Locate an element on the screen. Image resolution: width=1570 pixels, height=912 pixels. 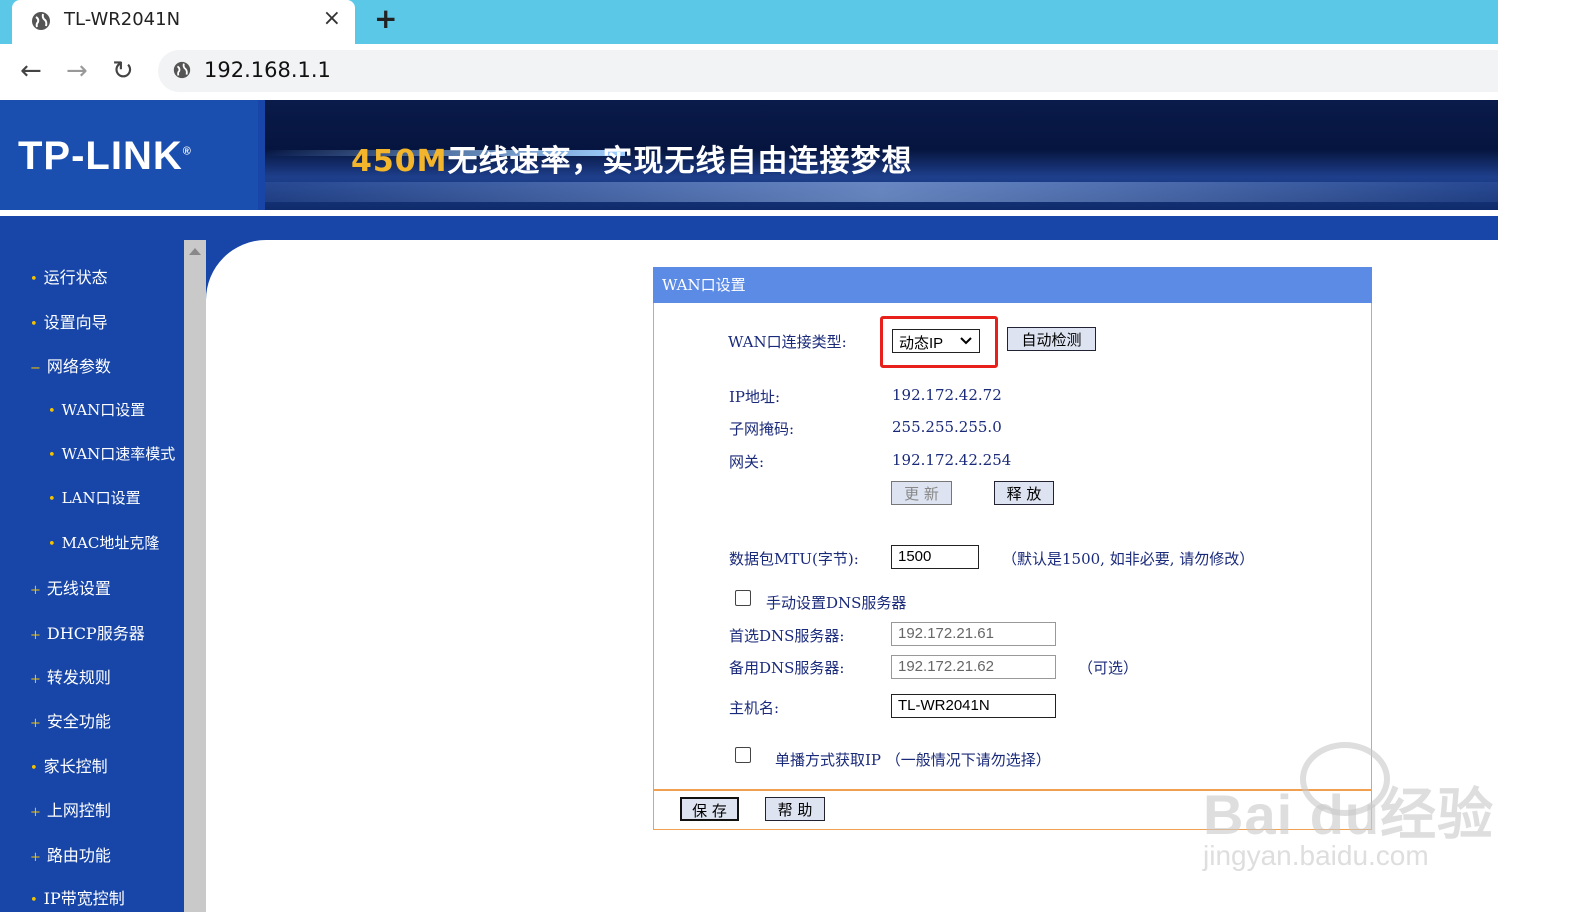
slogan-speed: 450M is located at coordinates (399, 161).